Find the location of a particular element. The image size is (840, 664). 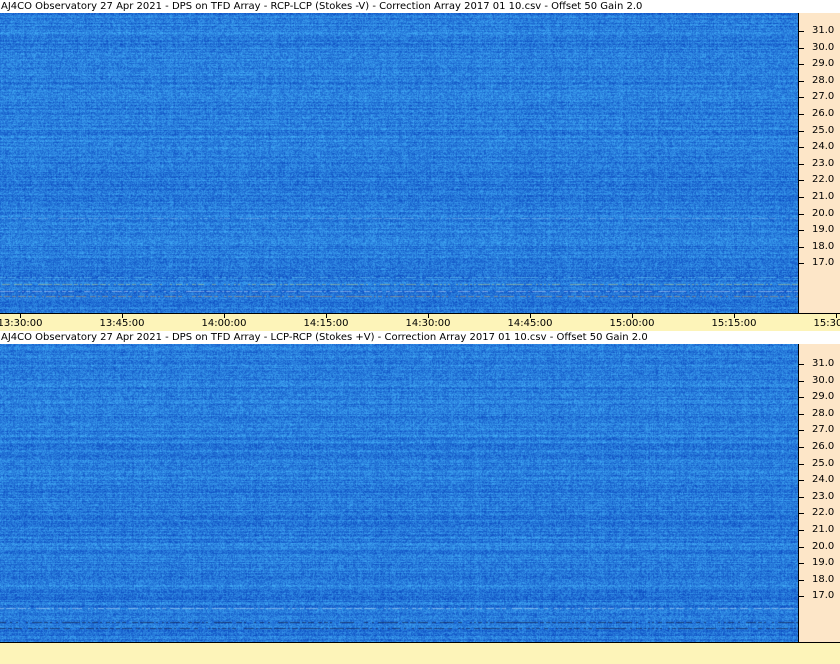

time-tick-label: 14:00:00 is located at coordinates (224, 323).